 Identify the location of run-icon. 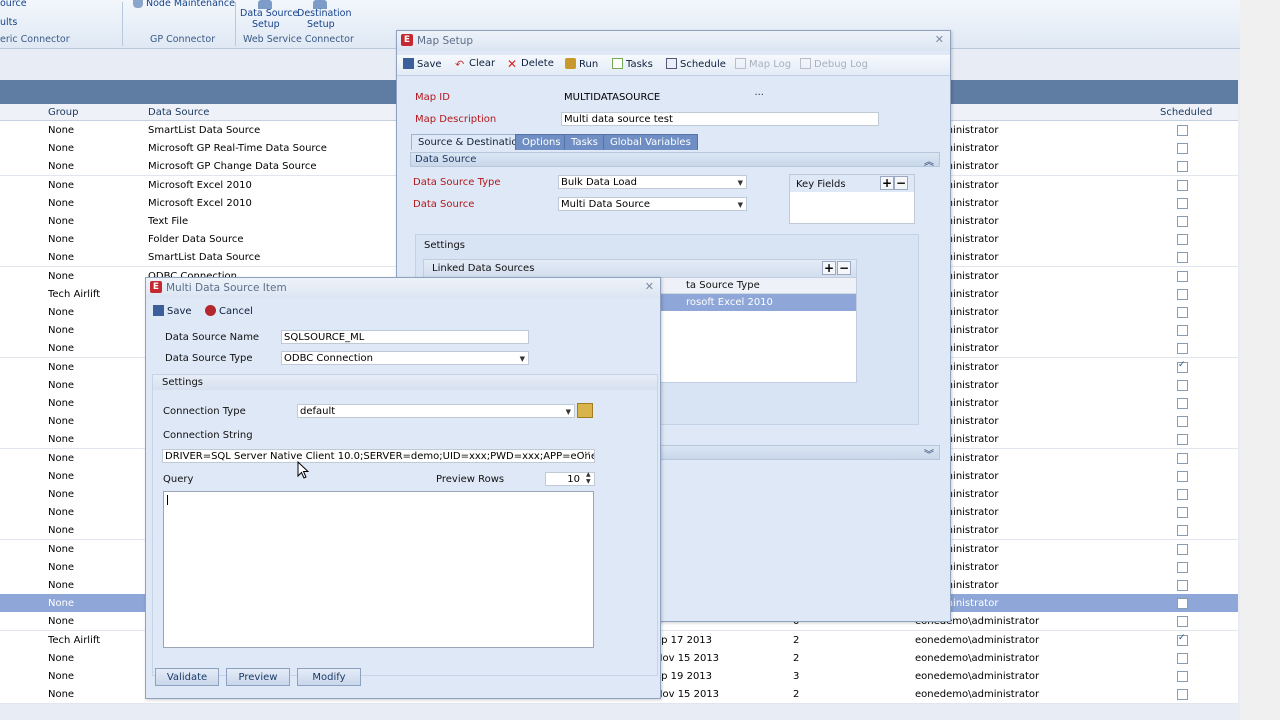
(570, 63).